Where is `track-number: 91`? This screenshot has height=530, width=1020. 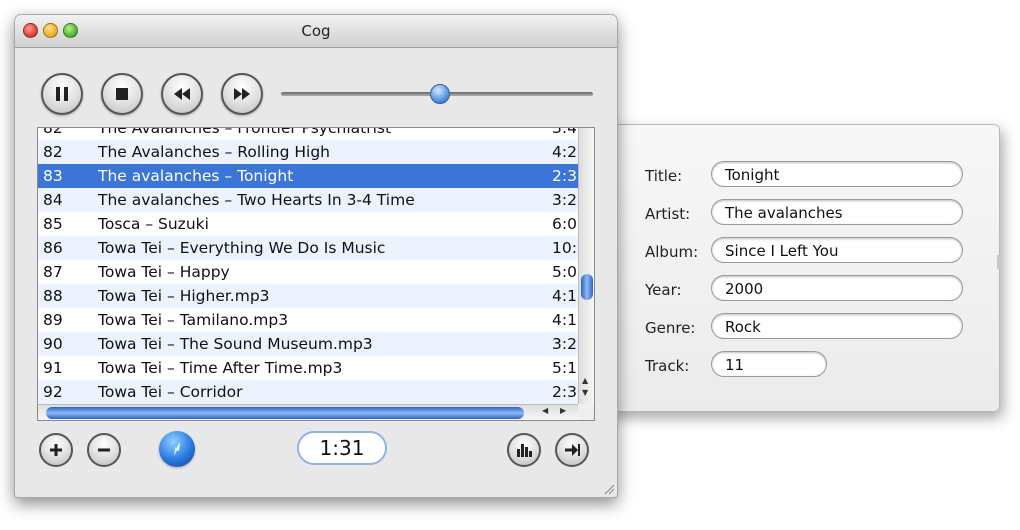 track-number: 91 is located at coordinates (53, 368).